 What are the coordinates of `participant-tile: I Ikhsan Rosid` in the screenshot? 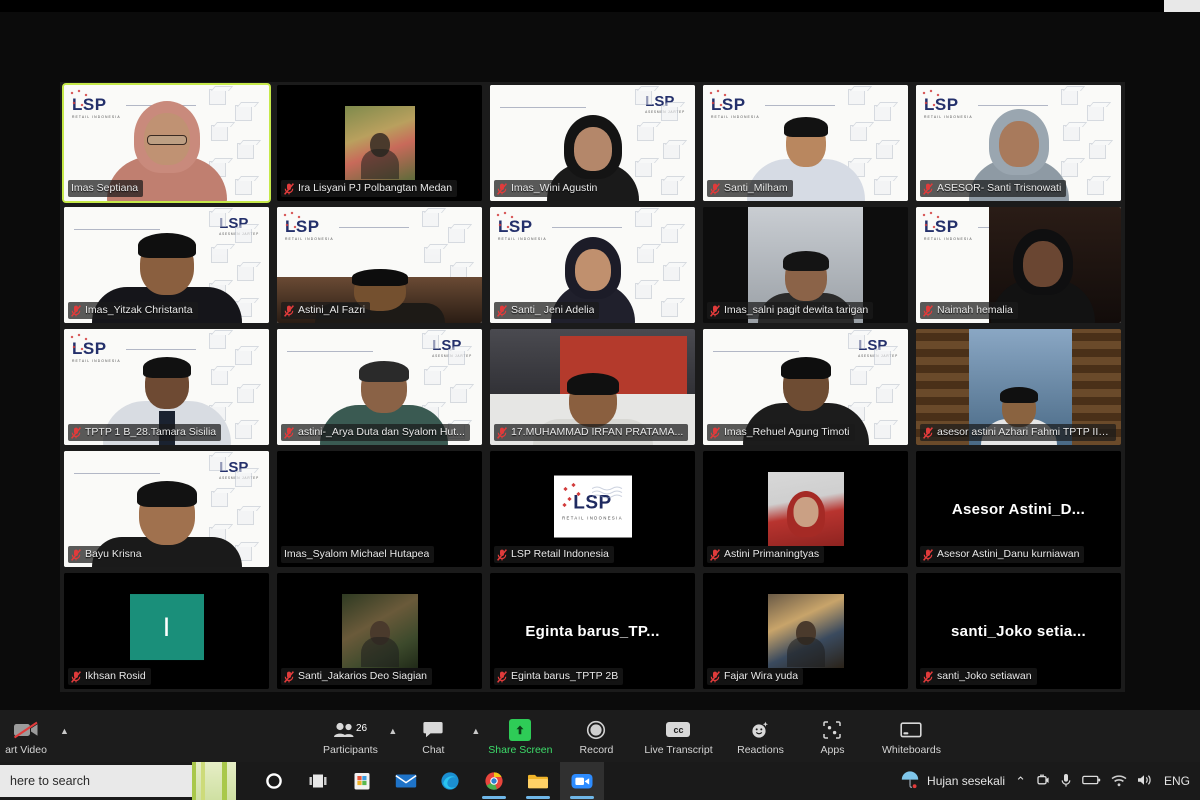 It's located at (166, 631).